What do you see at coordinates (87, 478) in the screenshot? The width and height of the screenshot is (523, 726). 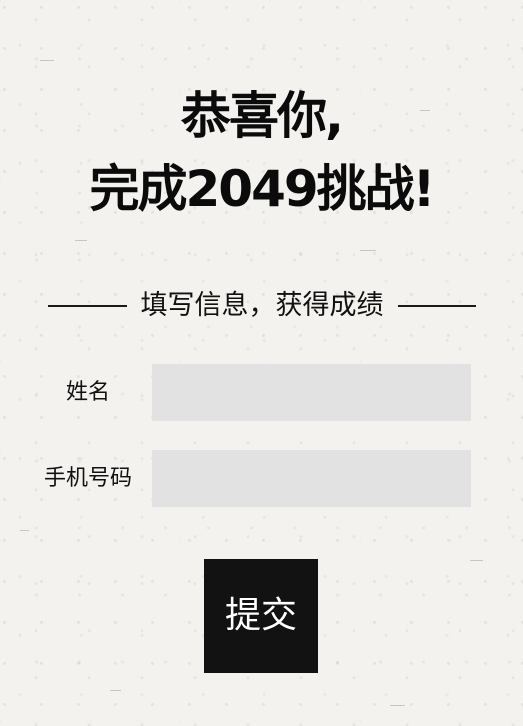 I see `phone-label: 手机号码` at bounding box center [87, 478].